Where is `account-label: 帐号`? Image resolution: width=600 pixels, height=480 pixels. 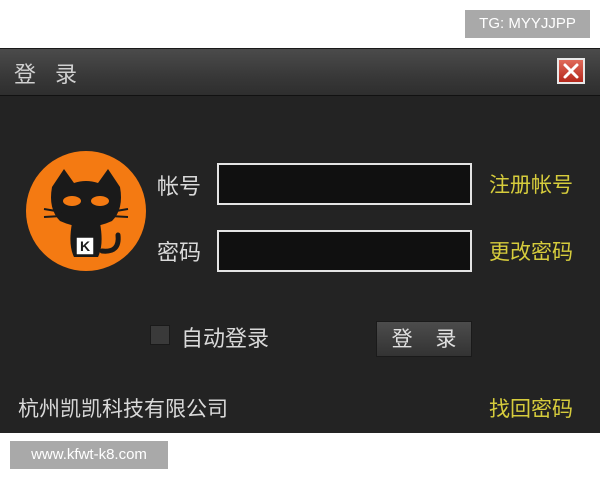 account-label: 帐号 is located at coordinates (179, 187).